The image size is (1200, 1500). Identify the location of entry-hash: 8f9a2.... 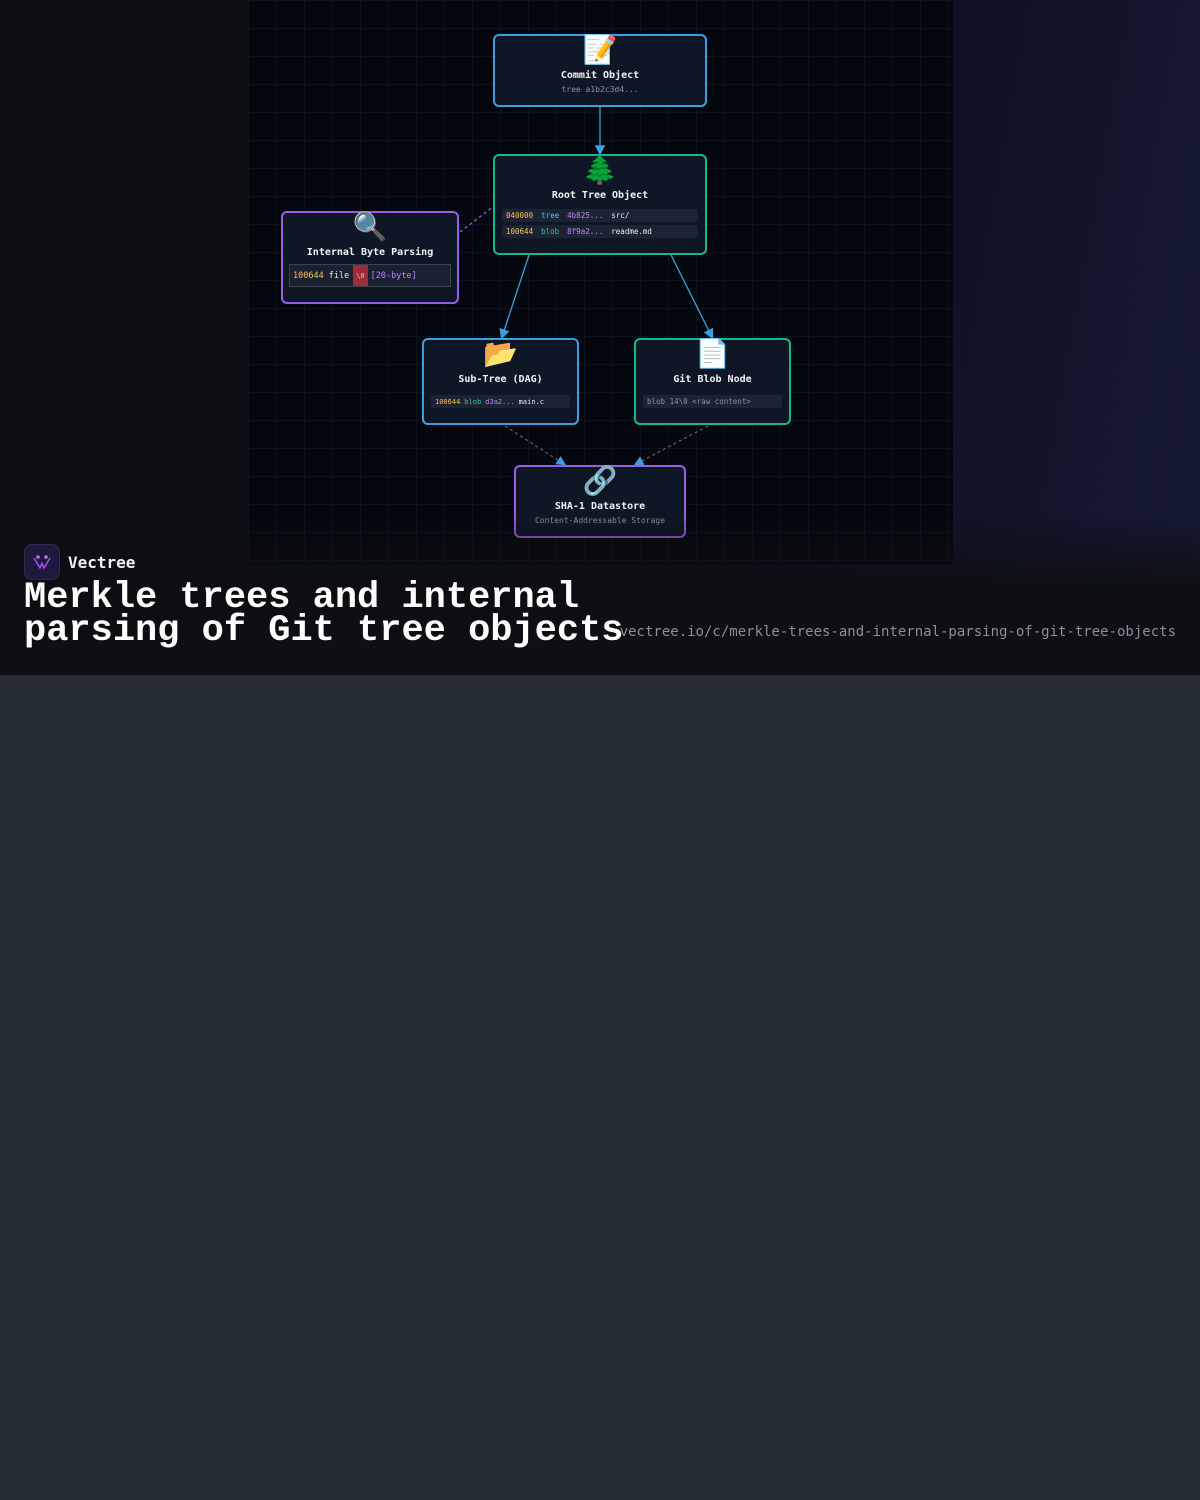
(585, 231).